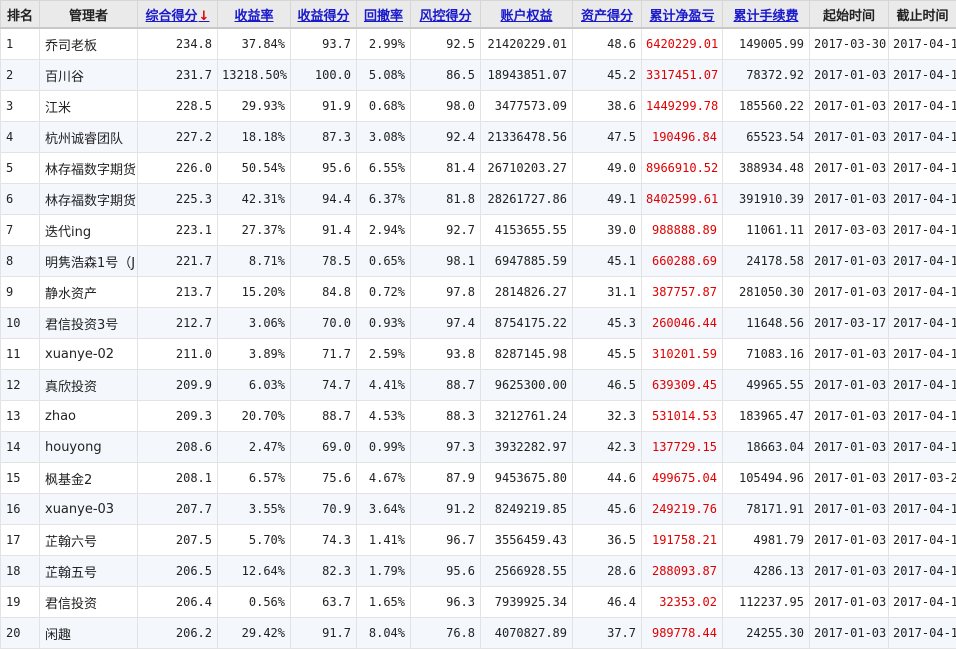  I want to click on header-return-score: 收益得分, so click(324, 15).